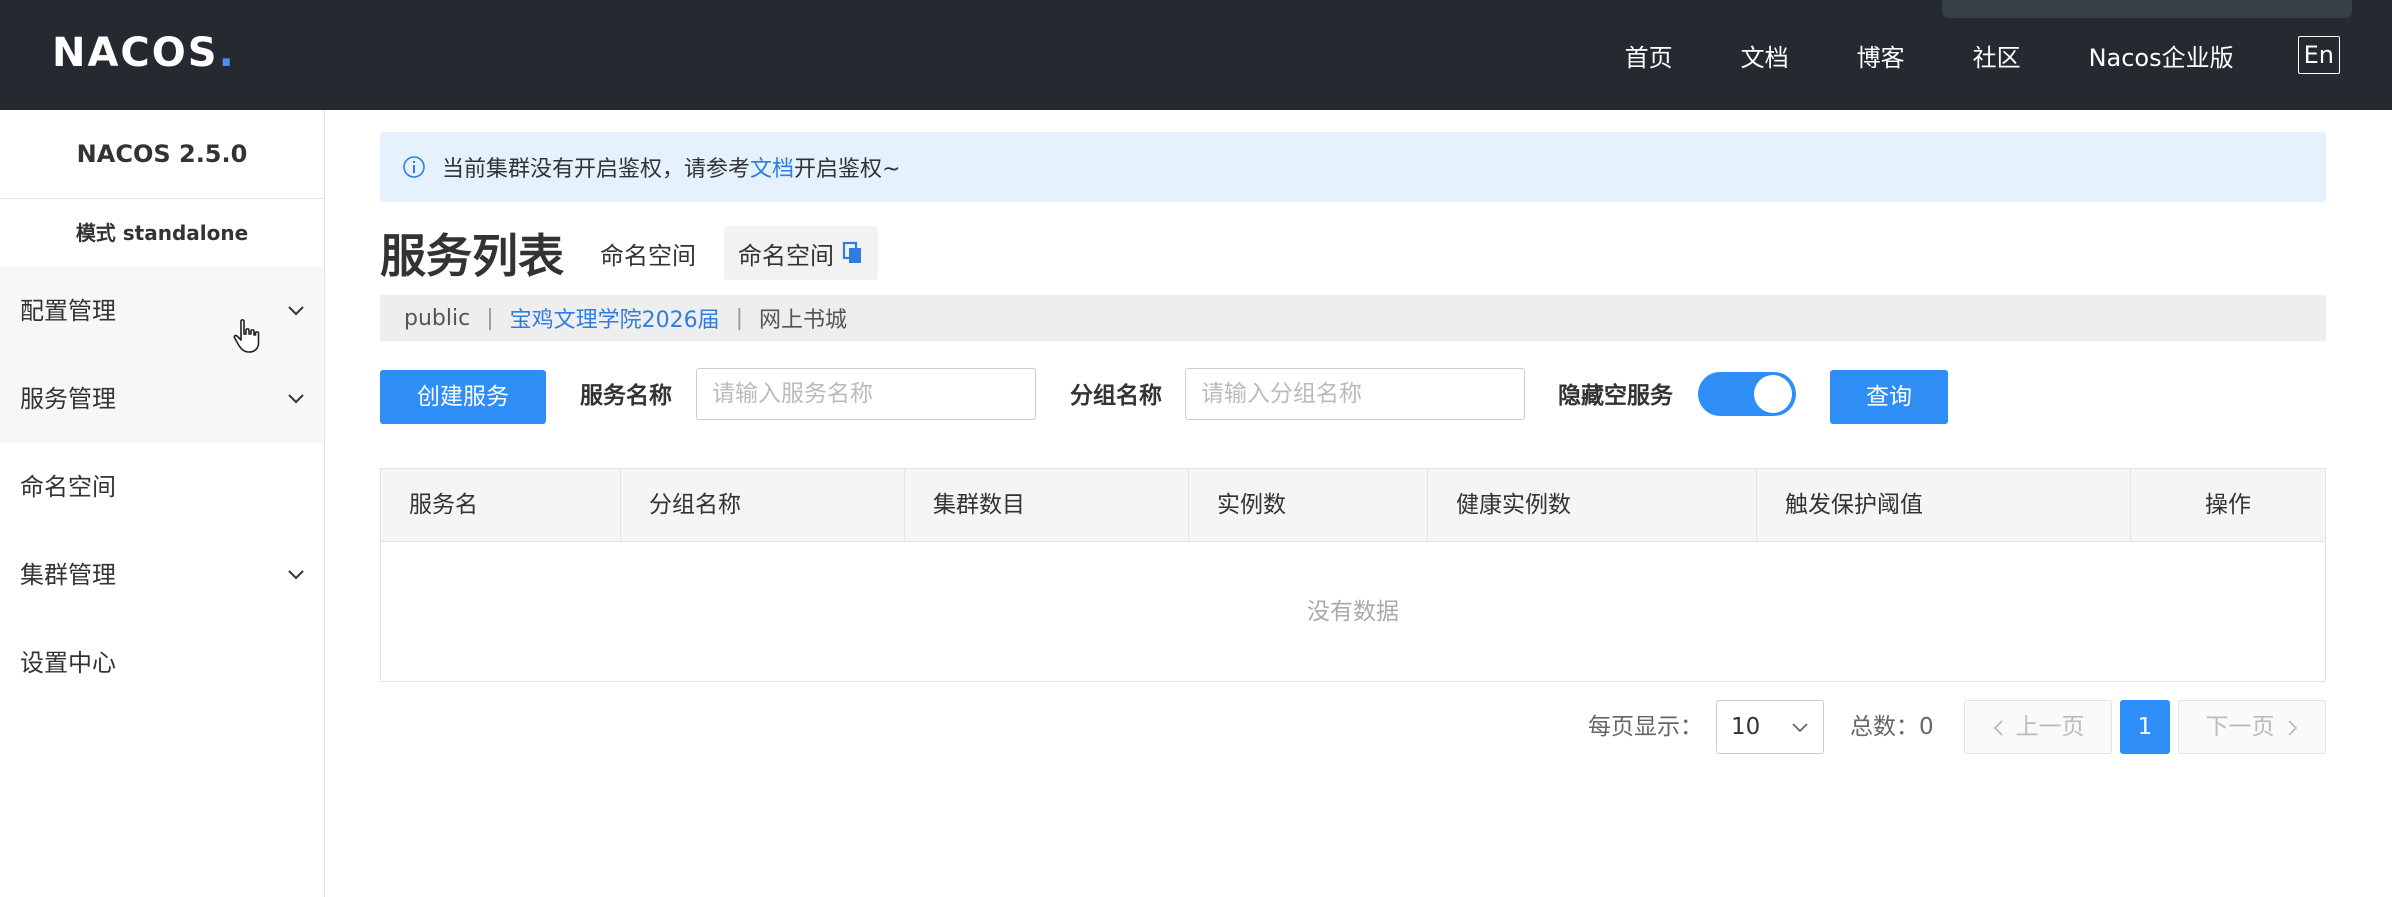  I want to click on sidebar-item-config-management: 配置管理, so click(162, 311).